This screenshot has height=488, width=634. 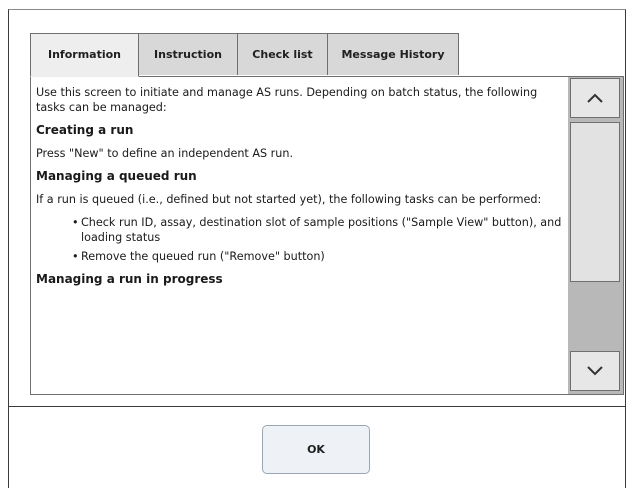 I want to click on footer-divider, so click(x=317, y=406).